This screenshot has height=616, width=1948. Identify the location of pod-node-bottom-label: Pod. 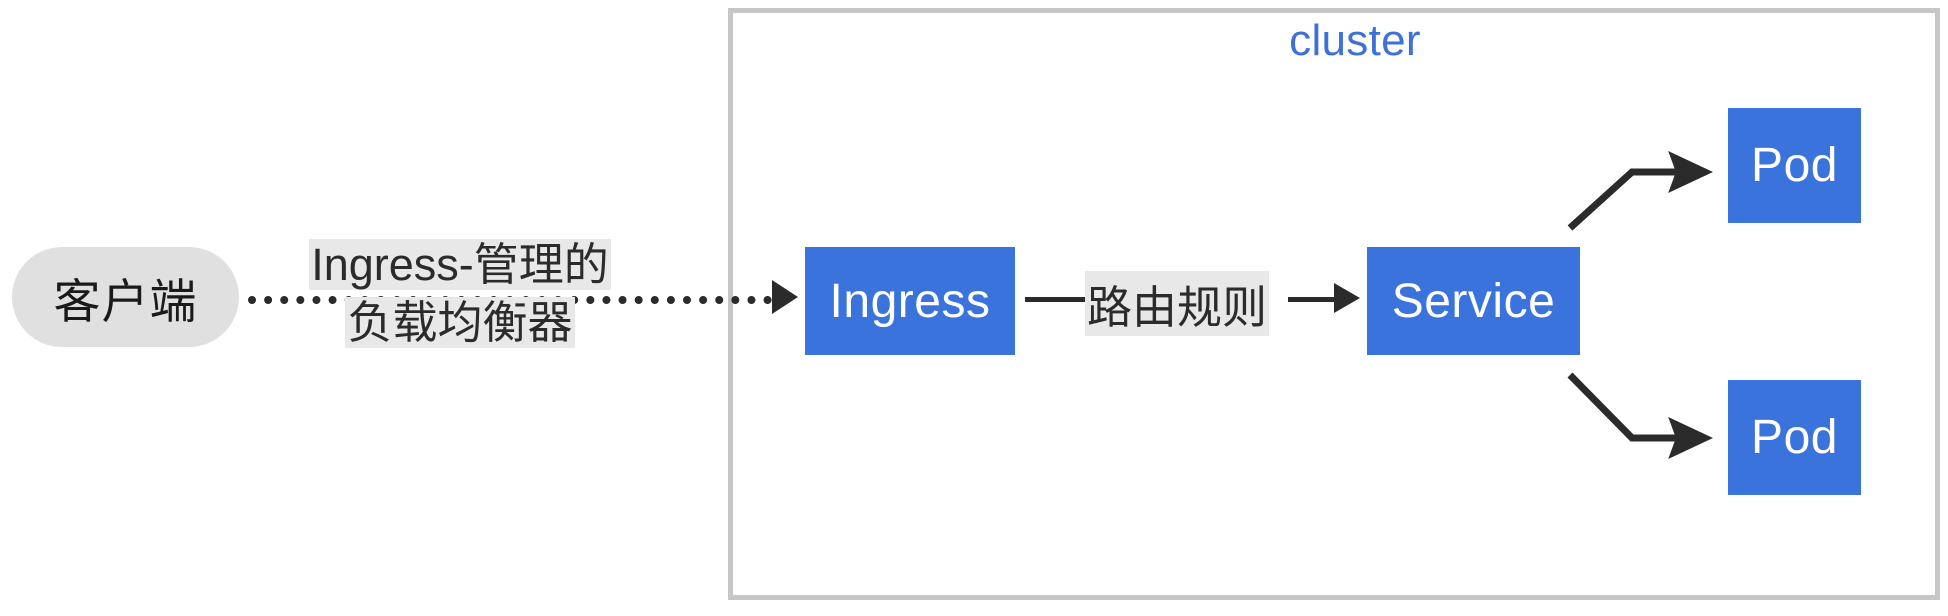
(1794, 437).